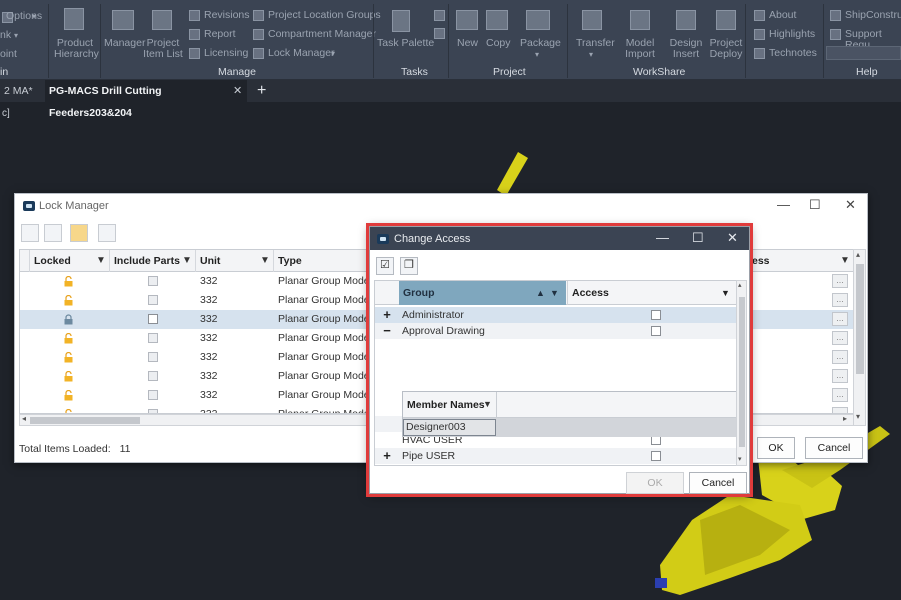 This screenshot has height=600, width=901. What do you see at coordinates (433, 315) in the screenshot?
I see `group-name: Administrator` at bounding box center [433, 315].